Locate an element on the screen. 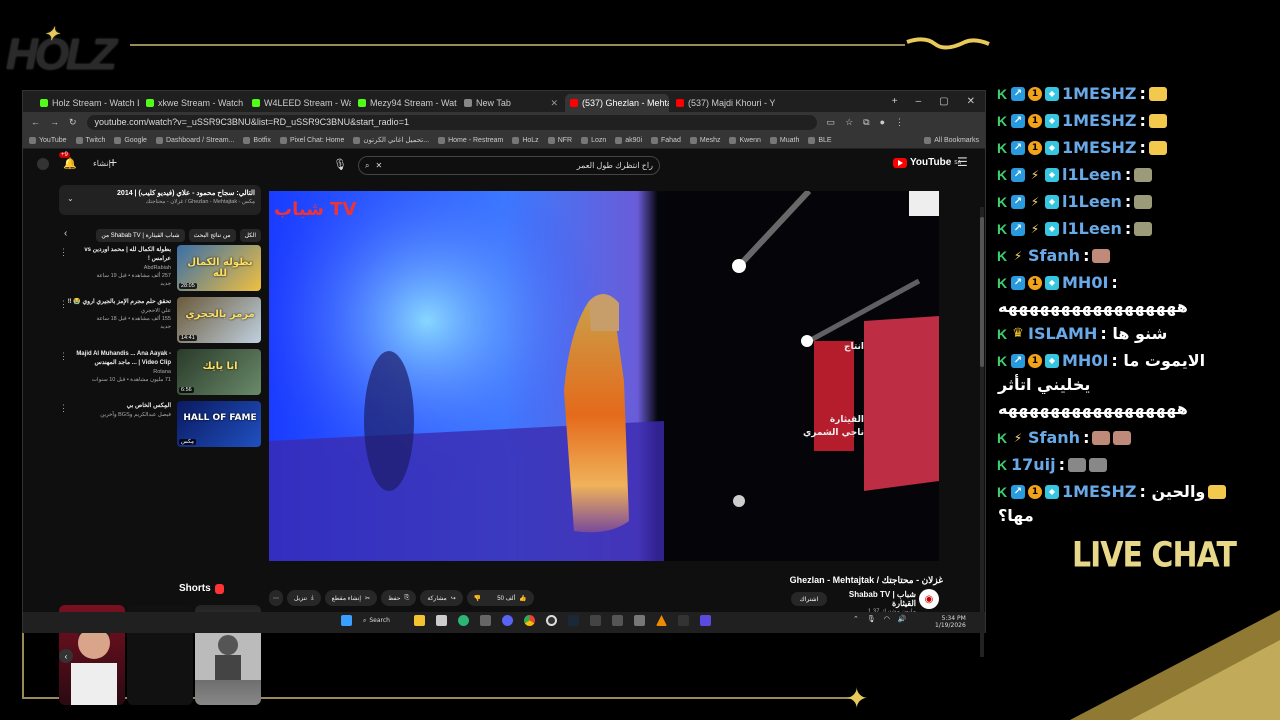  reload-icon: ↻ is located at coordinates (73, 122).